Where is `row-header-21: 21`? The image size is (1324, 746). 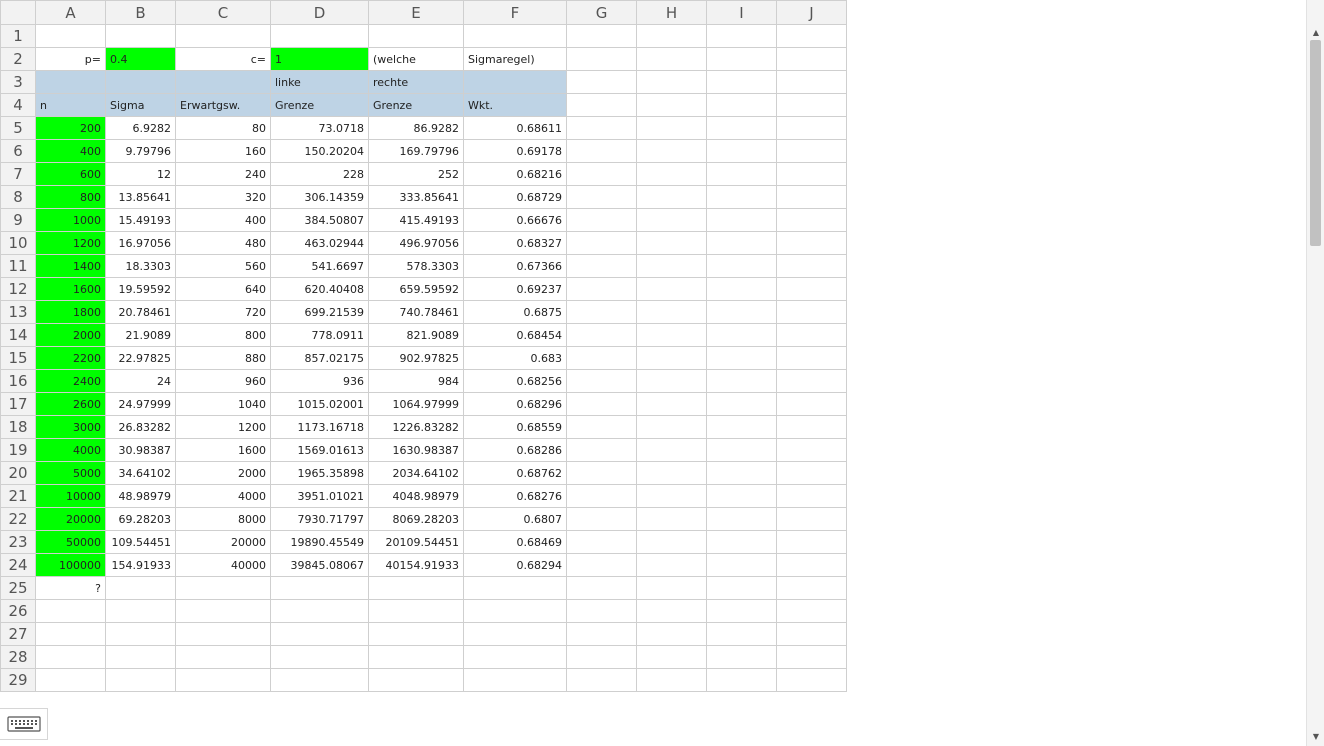
row-header-21: 21 is located at coordinates (18, 496).